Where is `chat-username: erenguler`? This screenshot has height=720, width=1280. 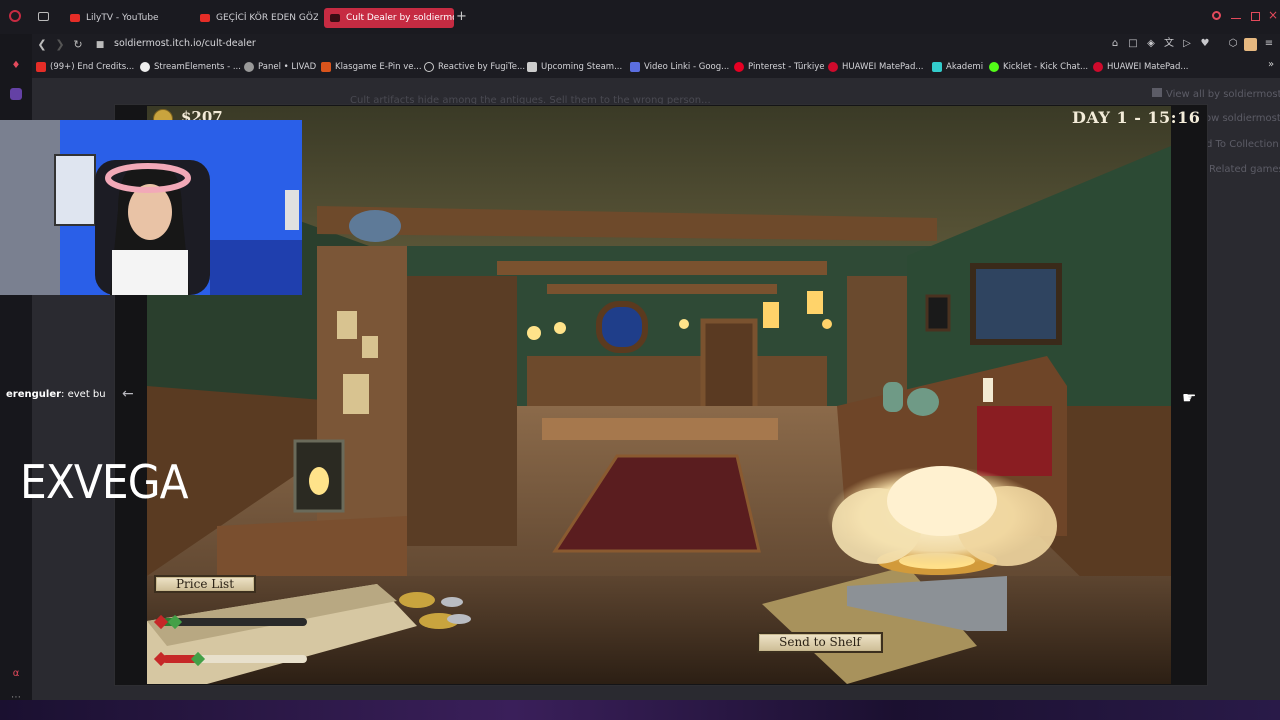
chat-username: erenguler is located at coordinates (34, 394).